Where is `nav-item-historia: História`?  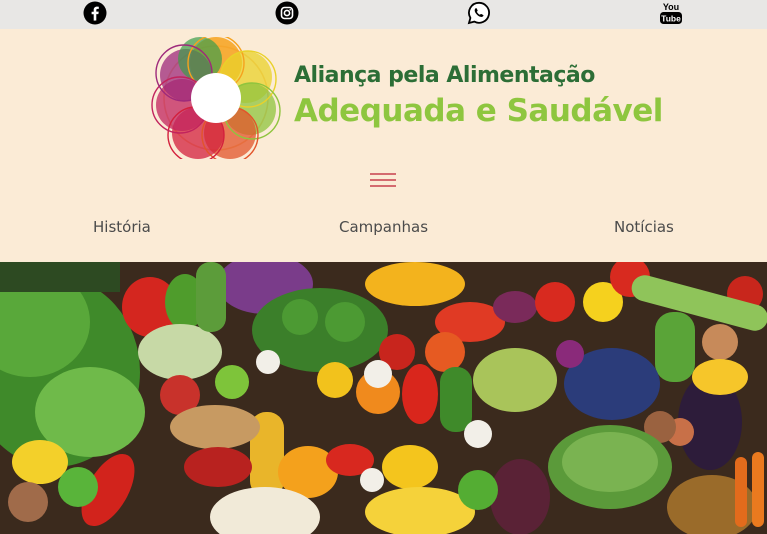
nav-item-historia: História is located at coordinates (122, 227).